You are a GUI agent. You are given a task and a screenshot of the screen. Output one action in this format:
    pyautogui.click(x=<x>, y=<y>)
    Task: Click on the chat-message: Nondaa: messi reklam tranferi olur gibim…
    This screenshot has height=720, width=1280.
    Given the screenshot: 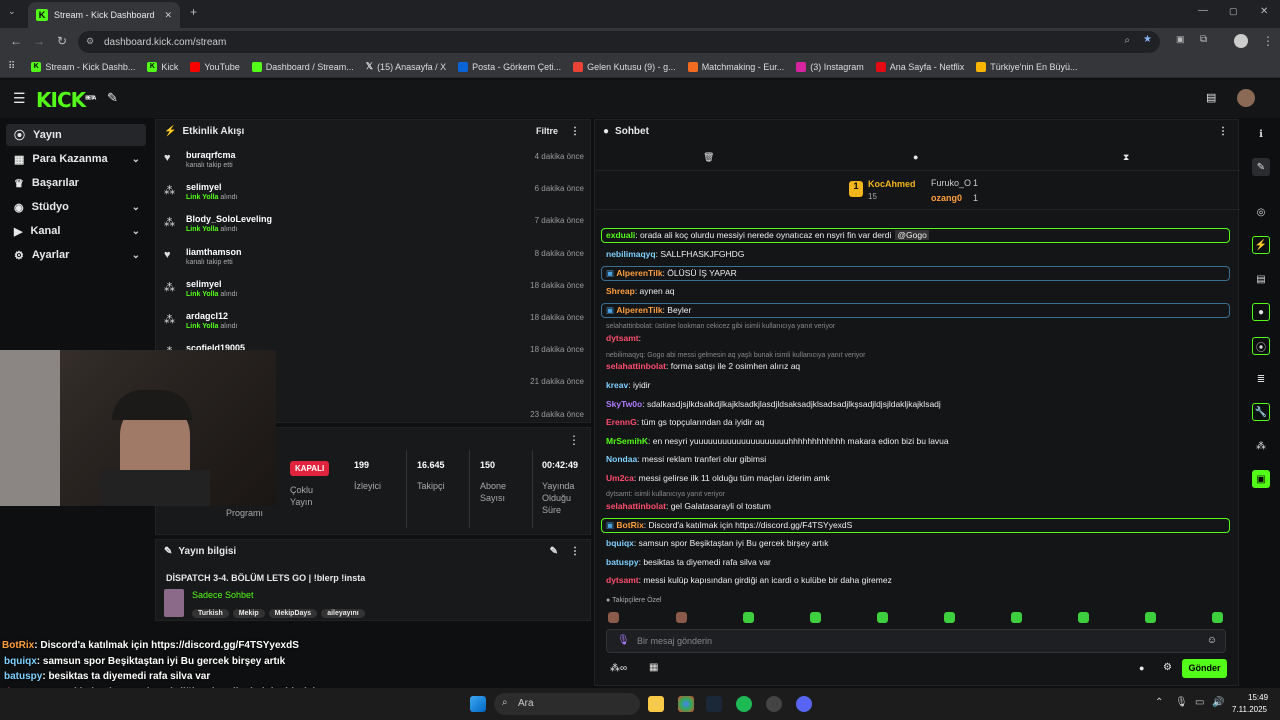 What is the action you would take?
    pyautogui.click(x=686, y=459)
    